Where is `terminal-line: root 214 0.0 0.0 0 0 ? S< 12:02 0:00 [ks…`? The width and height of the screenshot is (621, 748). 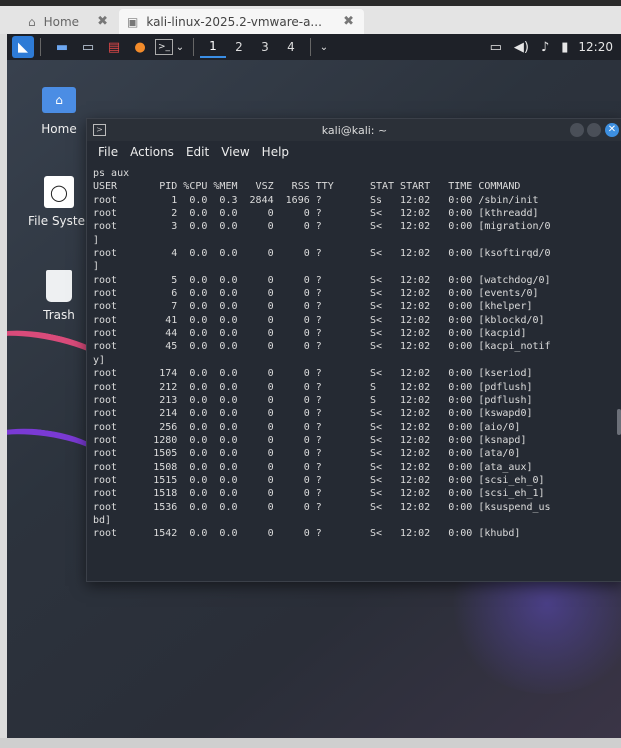 terminal-line: root 214 0.0 0.0 0 0 ? S< 12:02 0:00 [ks… is located at coordinates (313, 414).